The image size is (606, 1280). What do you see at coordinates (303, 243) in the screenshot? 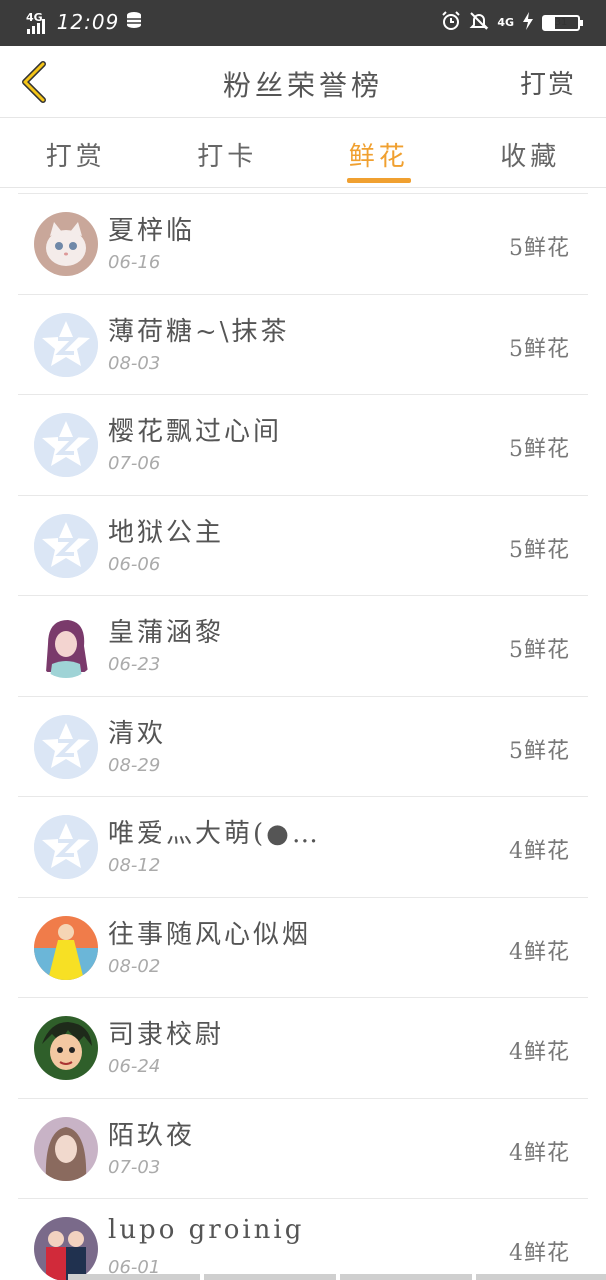
I see `list-item: 夏梓临 06-16 5鲜花` at bounding box center [303, 243].